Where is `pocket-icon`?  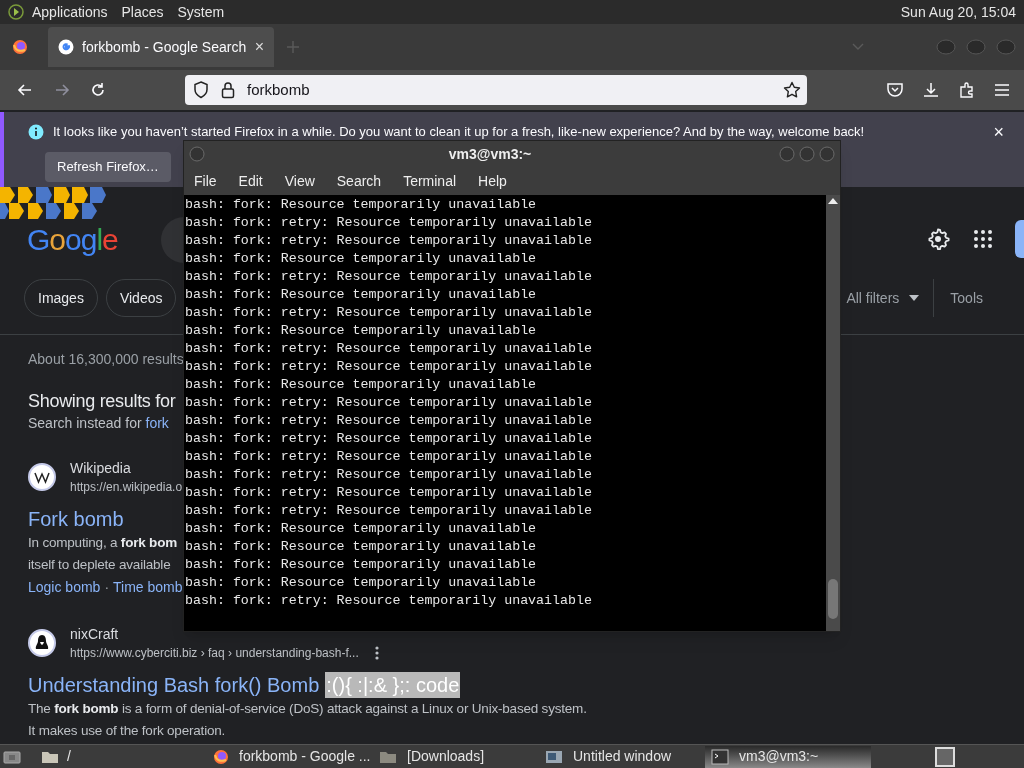 pocket-icon is located at coordinates (895, 90).